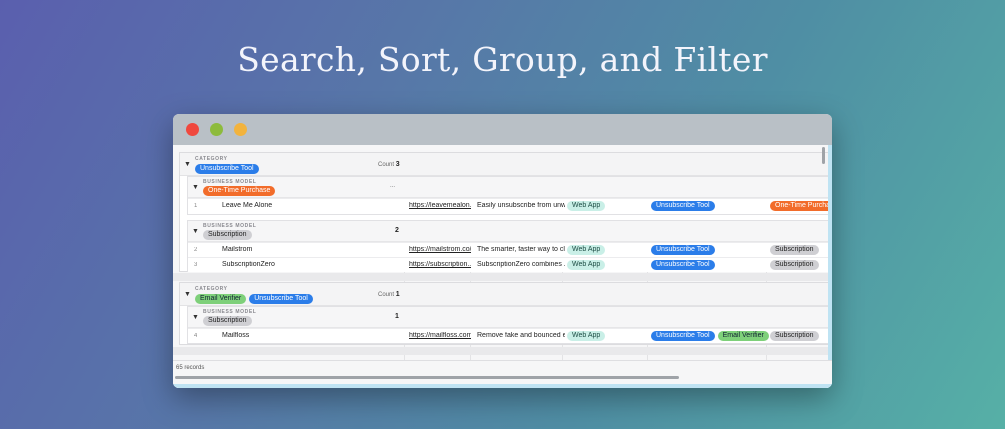 The image size is (1005, 429). Describe the element at coordinates (312, 249) in the screenshot. I see `cell-name: Mailstrom` at that location.